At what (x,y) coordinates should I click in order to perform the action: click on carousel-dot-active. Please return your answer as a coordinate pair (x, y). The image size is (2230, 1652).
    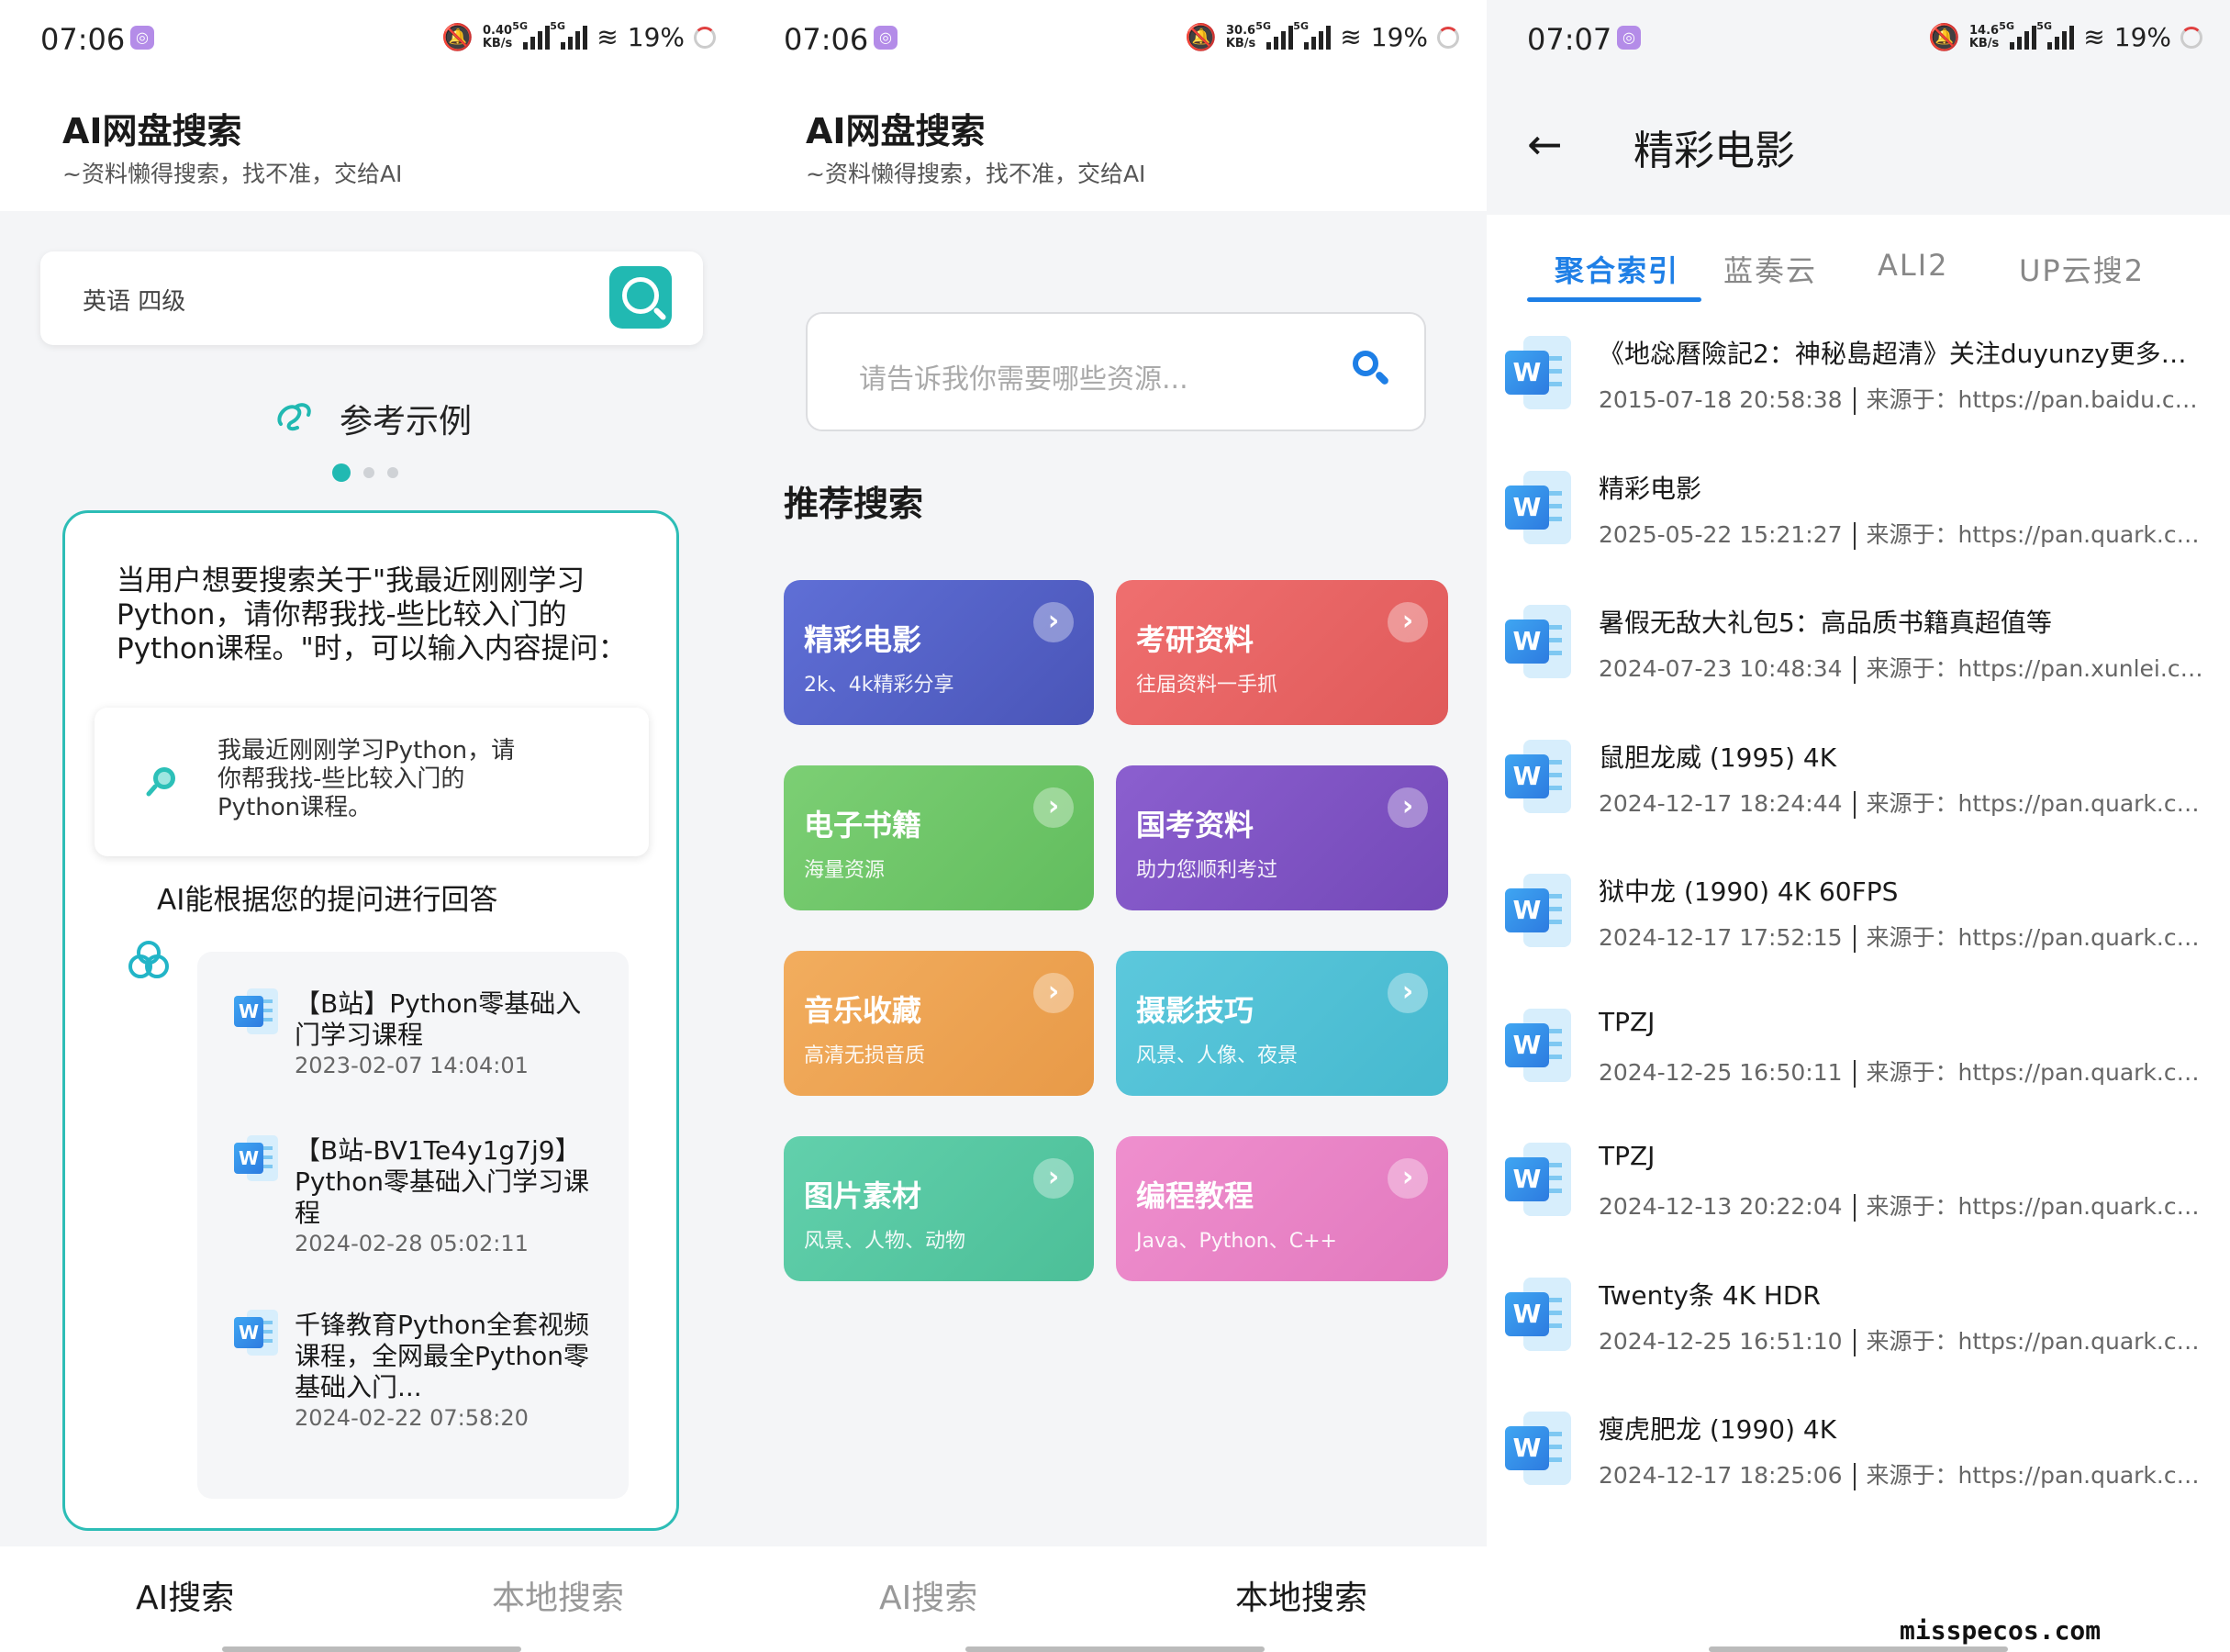
    Looking at the image, I should click on (342, 472).